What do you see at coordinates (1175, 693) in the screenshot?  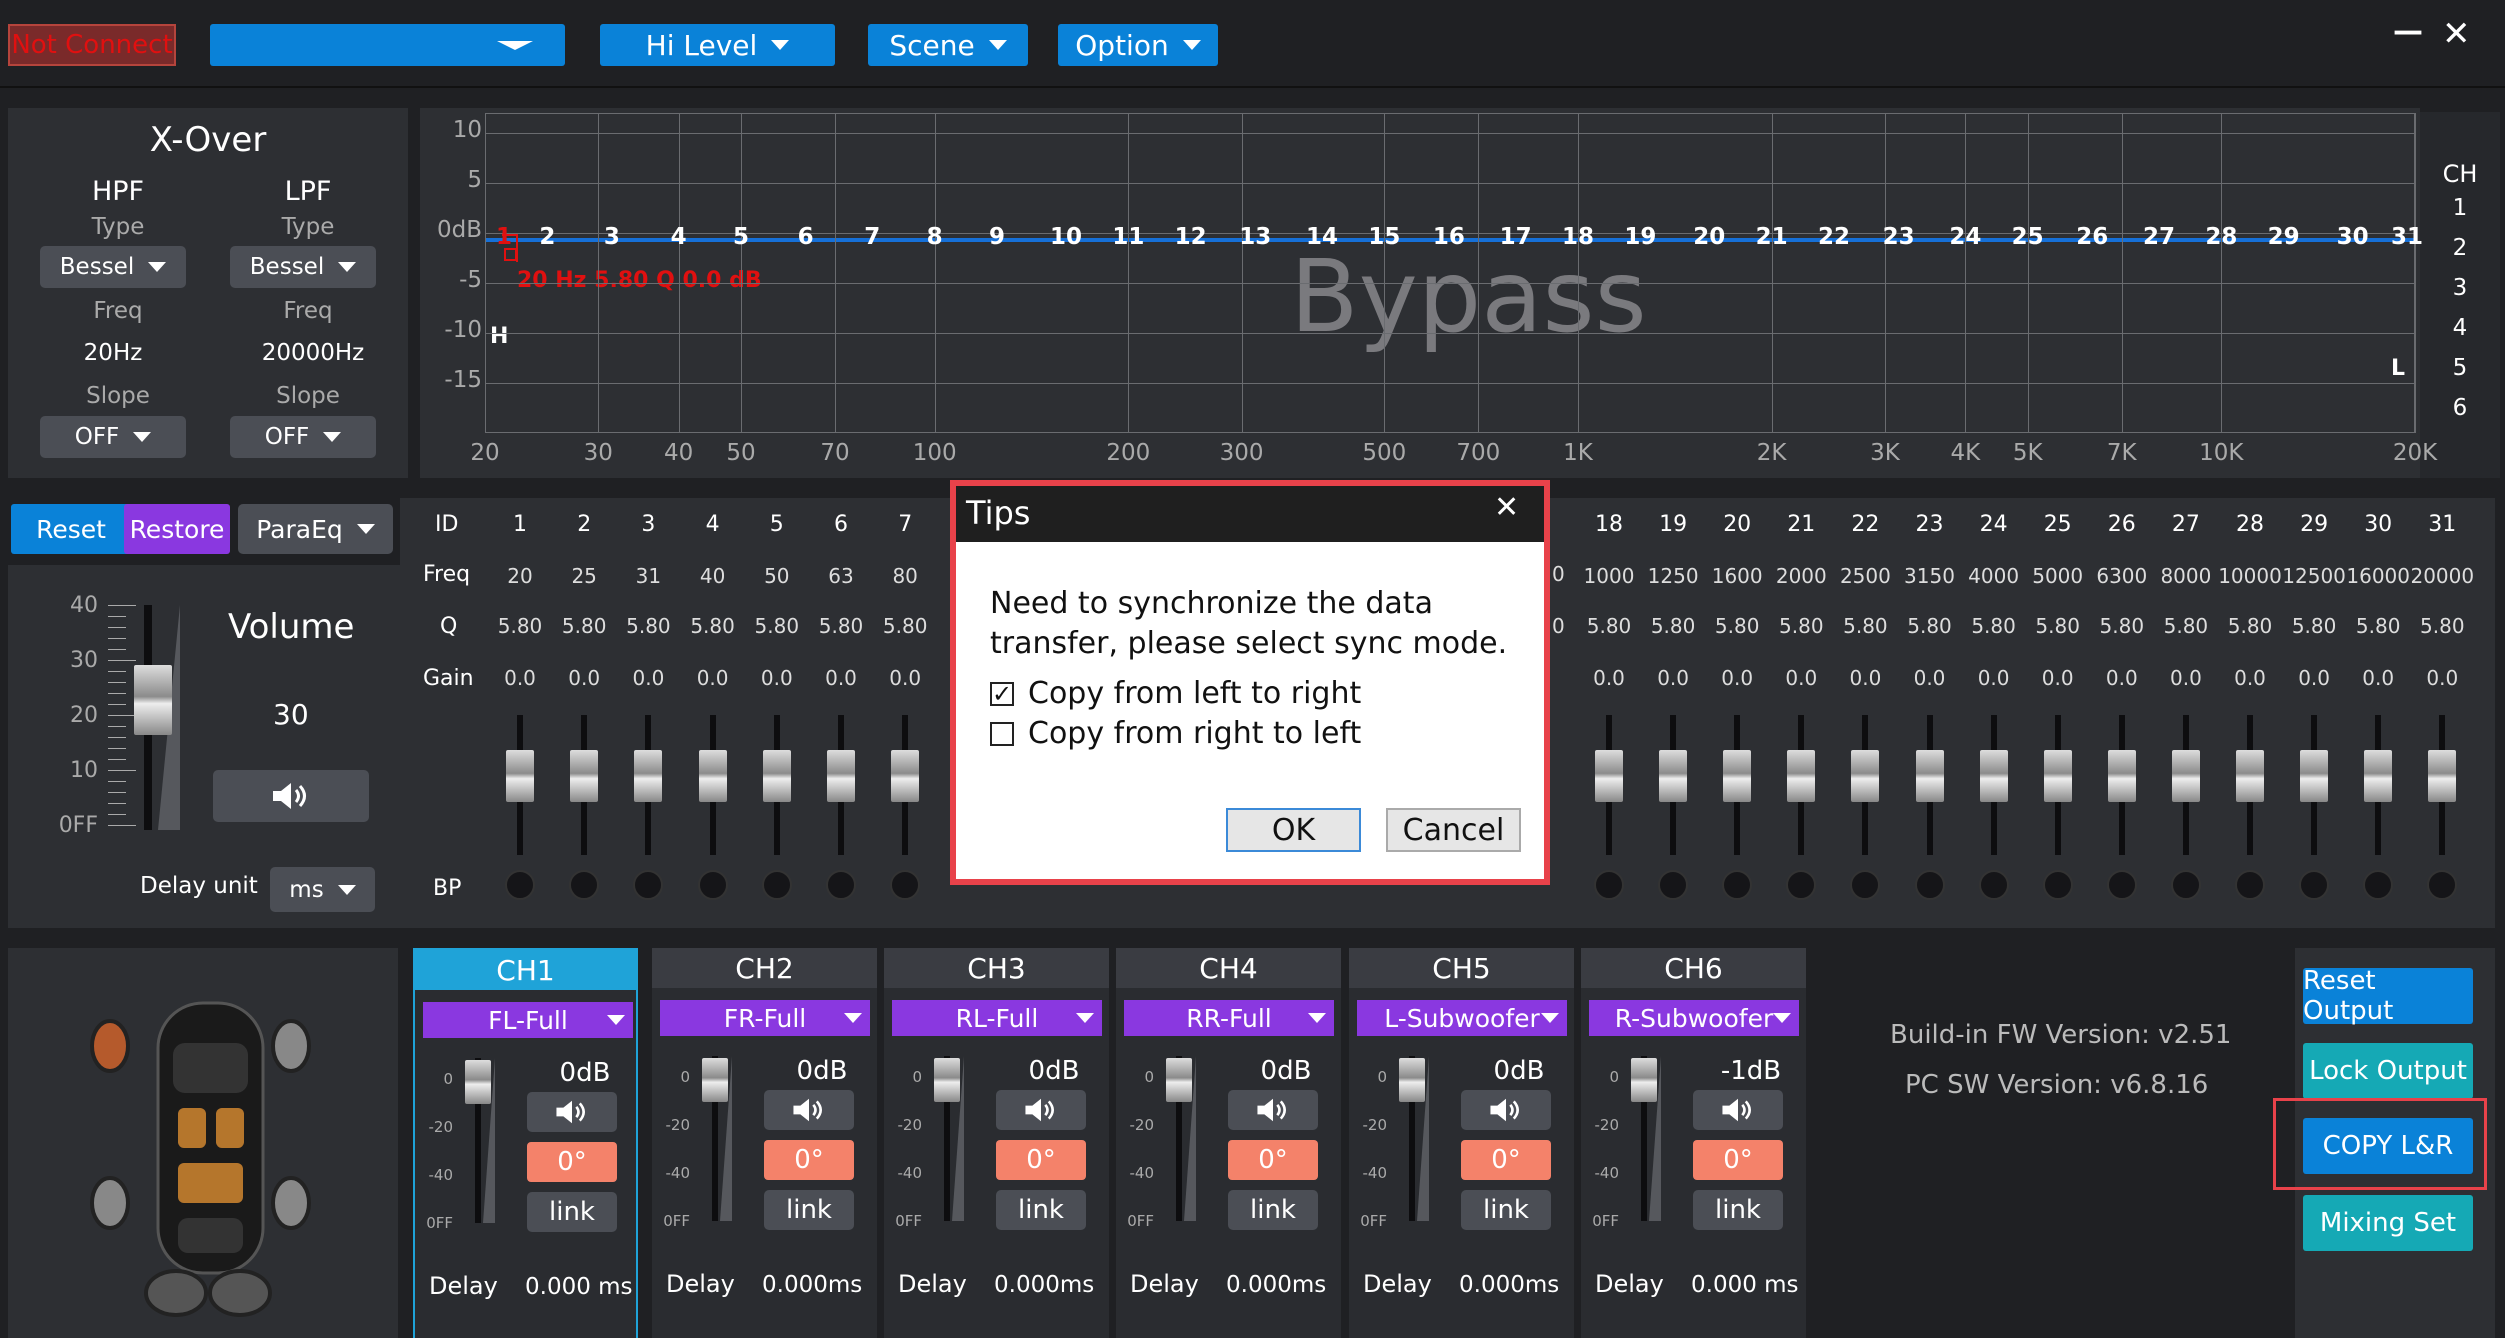 I see `option-left-to-right: ✓ Copy from left to right` at bounding box center [1175, 693].